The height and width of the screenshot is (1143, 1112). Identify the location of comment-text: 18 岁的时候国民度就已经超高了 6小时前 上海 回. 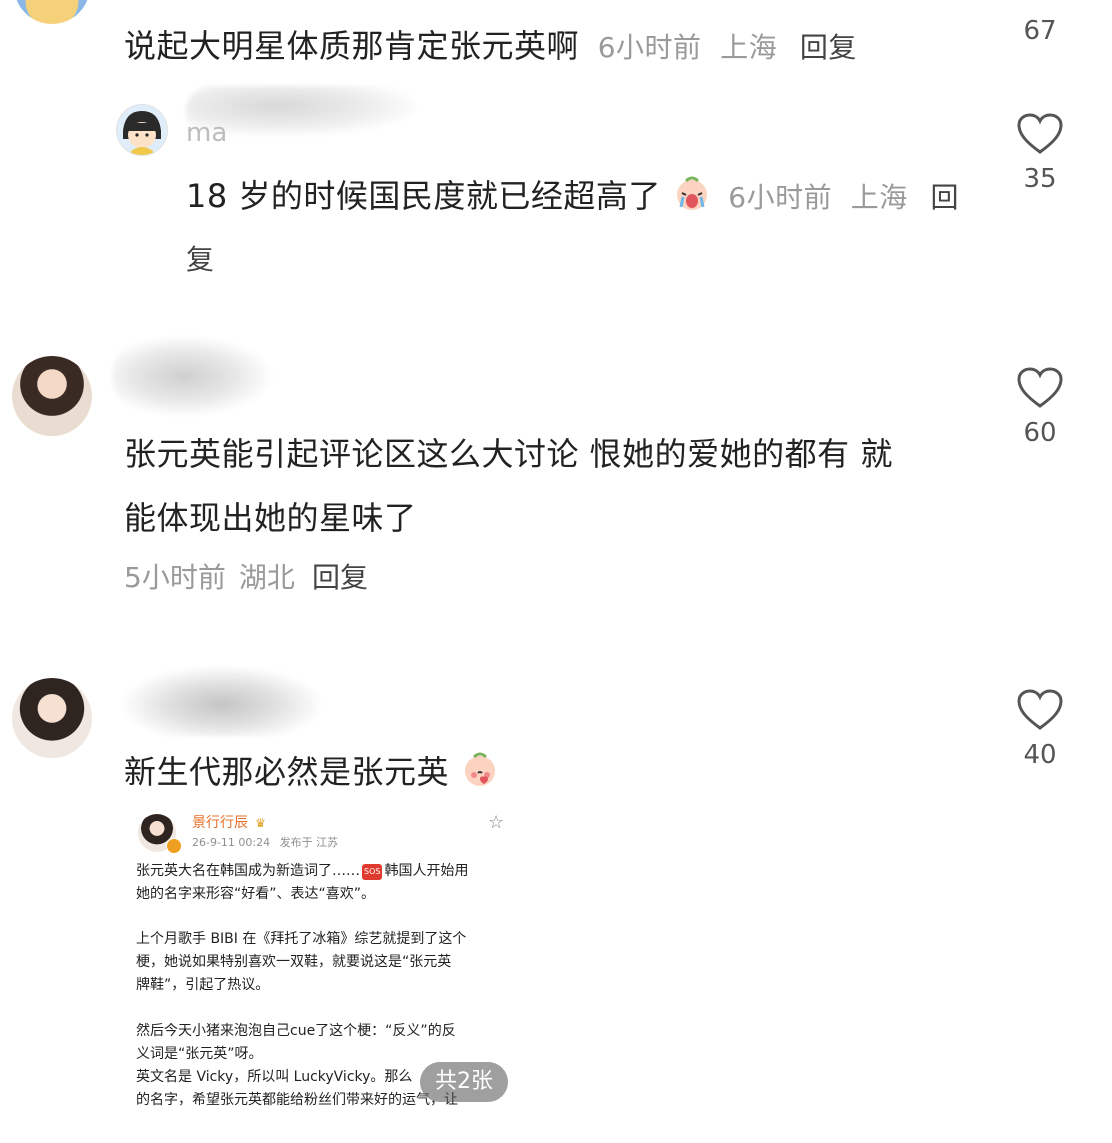
(572, 197).